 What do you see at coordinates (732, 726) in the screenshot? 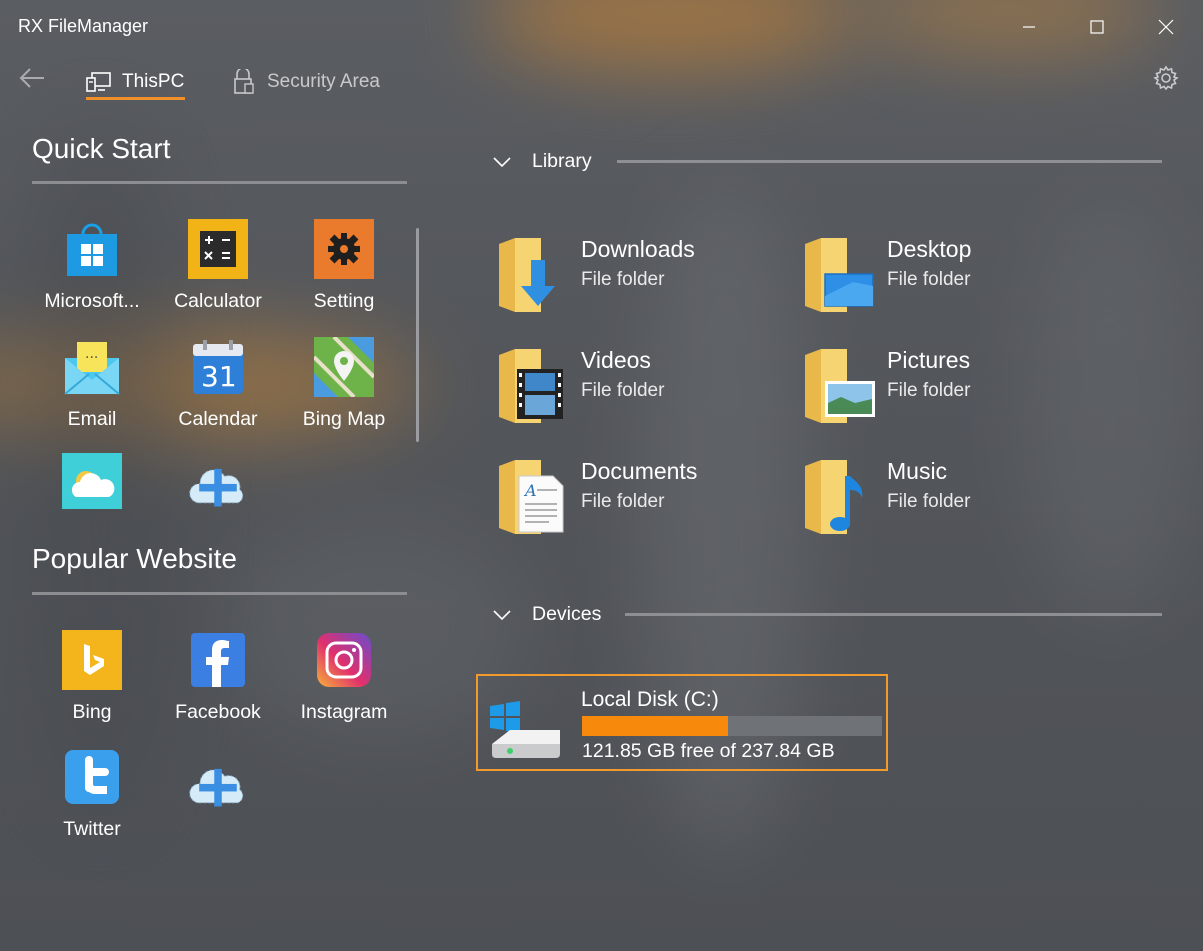
I see `drive-usage-bar` at bounding box center [732, 726].